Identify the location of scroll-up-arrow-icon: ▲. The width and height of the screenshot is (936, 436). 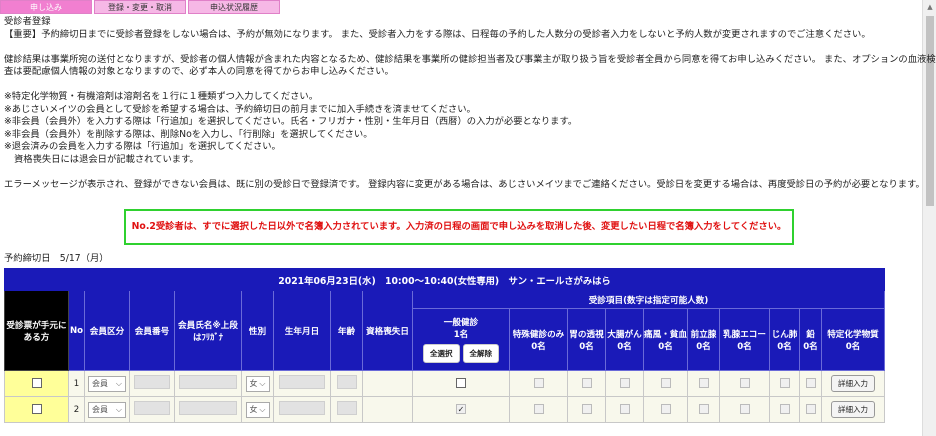
(929, 7).